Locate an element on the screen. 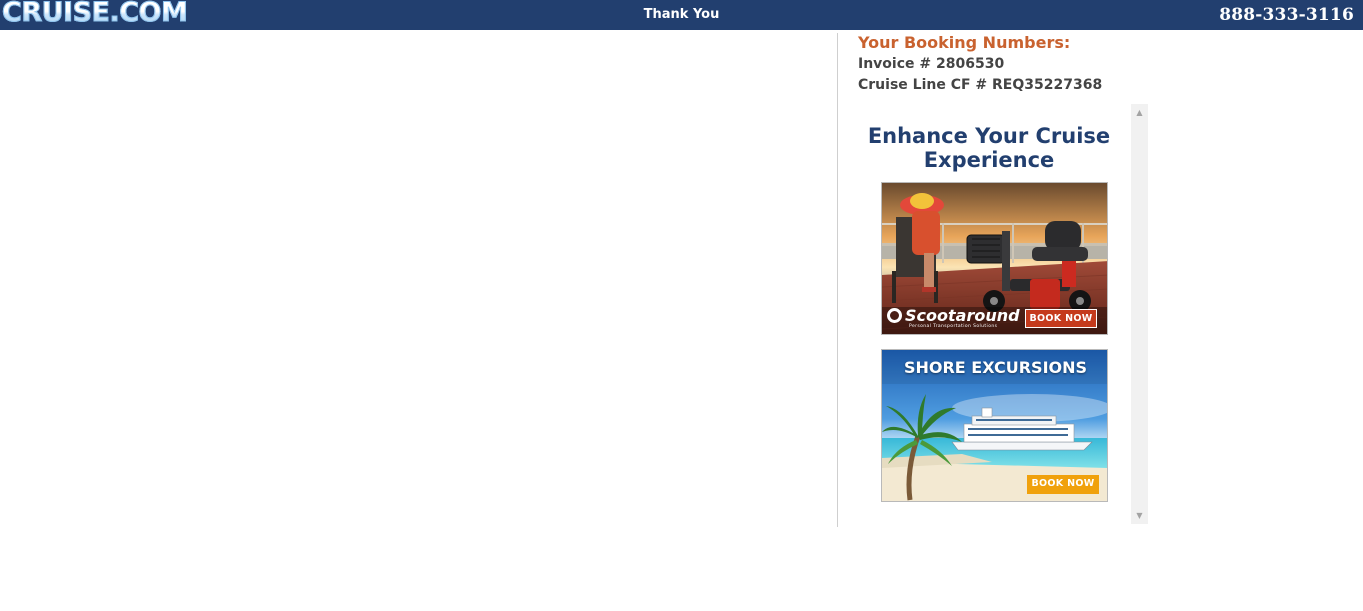 The width and height of the screenshot is (1363, 611). shore-excursions-banner: SHORE EXCURSIONS BOOK NOW is located at coordinates (994, 425).